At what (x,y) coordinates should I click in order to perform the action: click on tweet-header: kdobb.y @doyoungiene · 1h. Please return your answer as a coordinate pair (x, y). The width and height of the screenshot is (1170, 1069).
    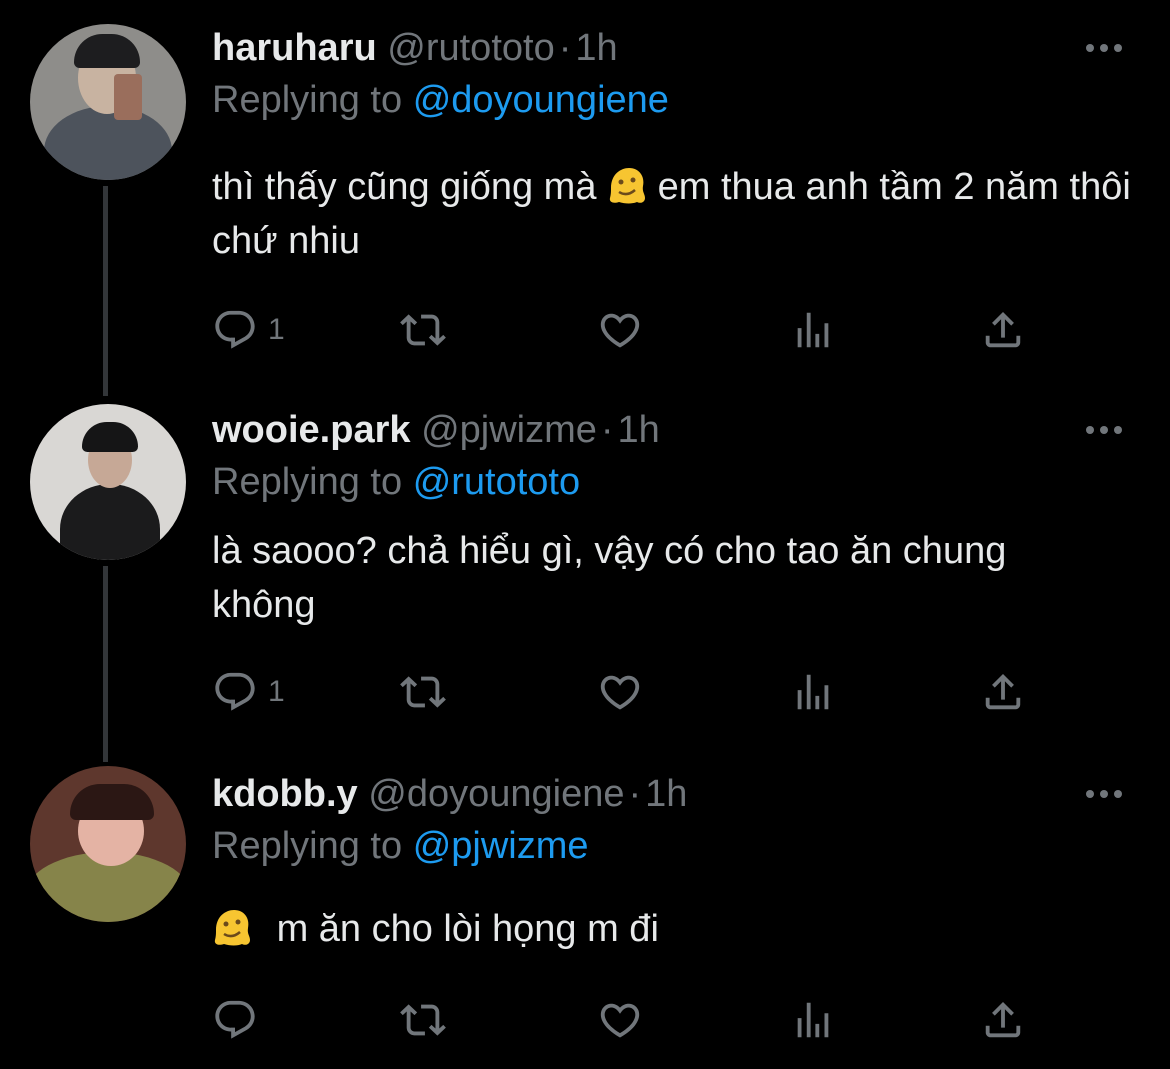
    Looking at the image, I should click on (449, 794).